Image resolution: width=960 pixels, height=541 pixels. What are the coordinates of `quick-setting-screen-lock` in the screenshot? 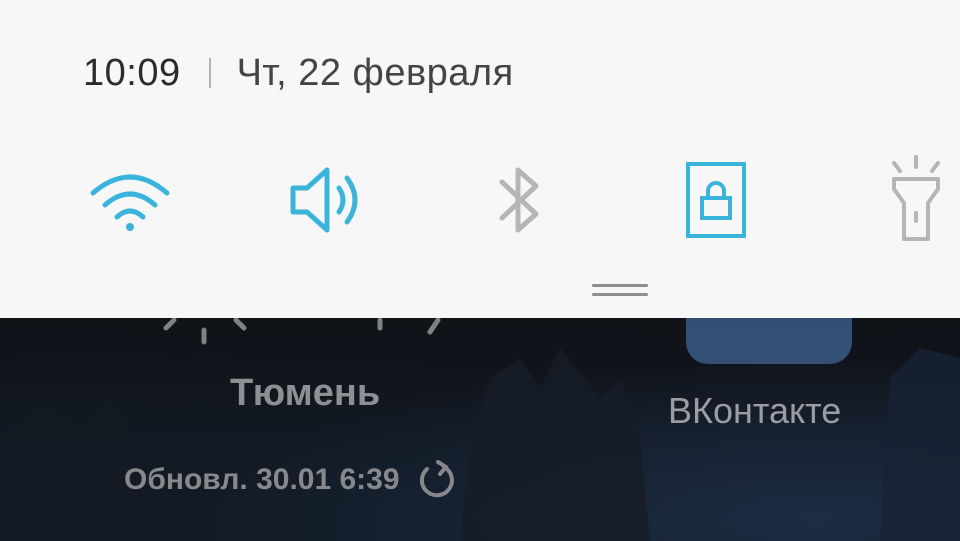 It's located at (716, 200).